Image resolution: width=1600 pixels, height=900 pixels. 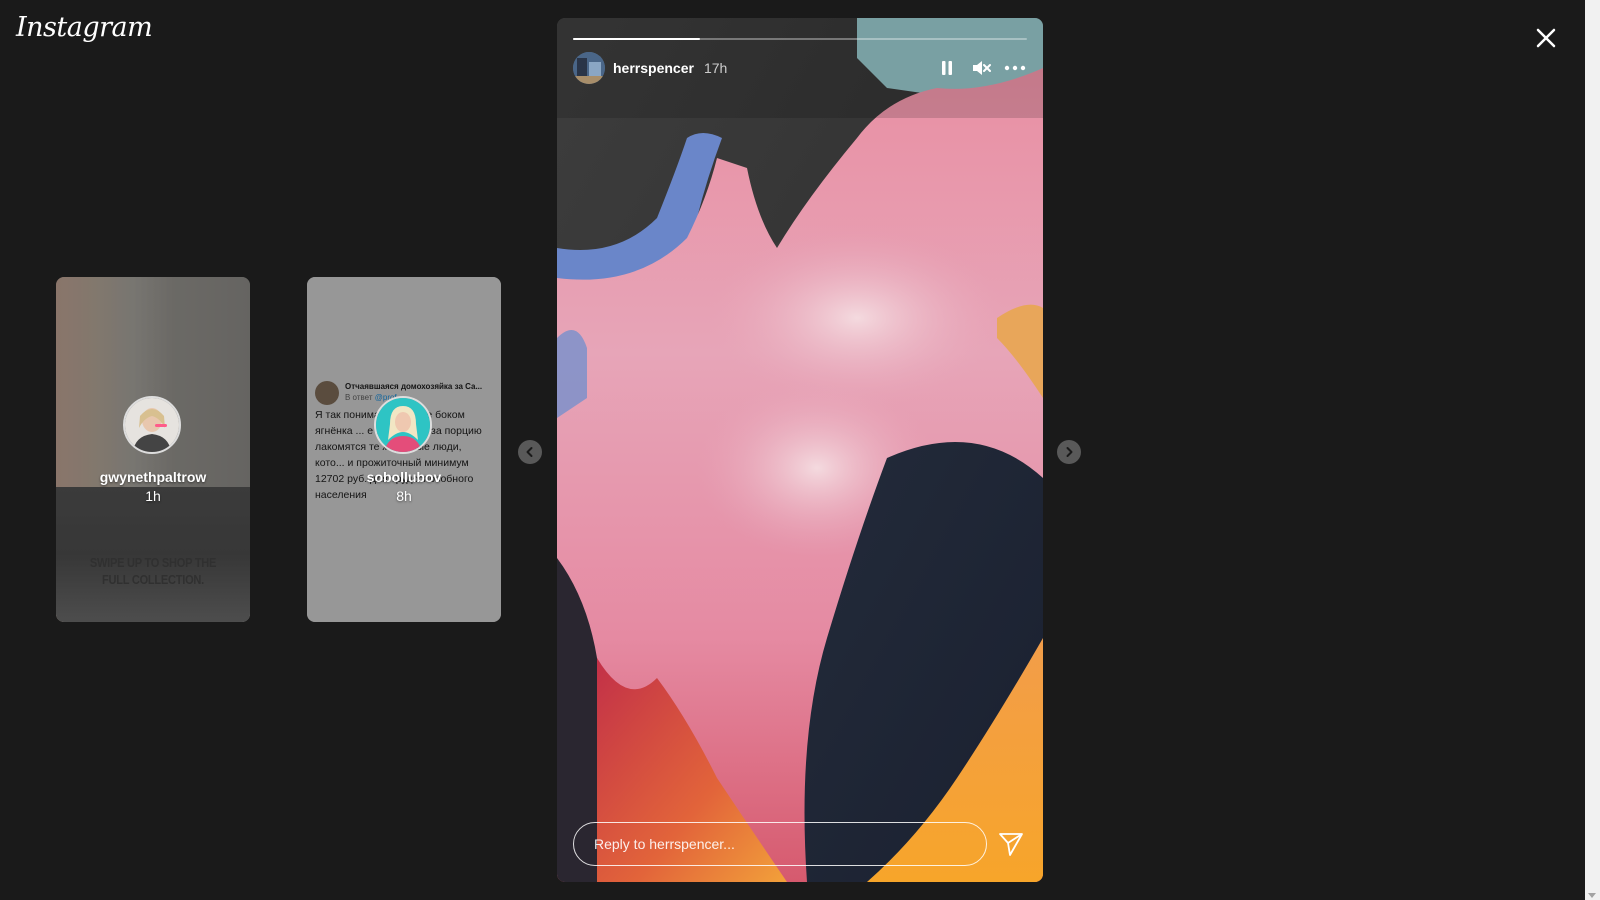 What do you see at coordinates (637, 39) in the screenshot?
I see `story-progress-fill` at bounding box center [637, 39].